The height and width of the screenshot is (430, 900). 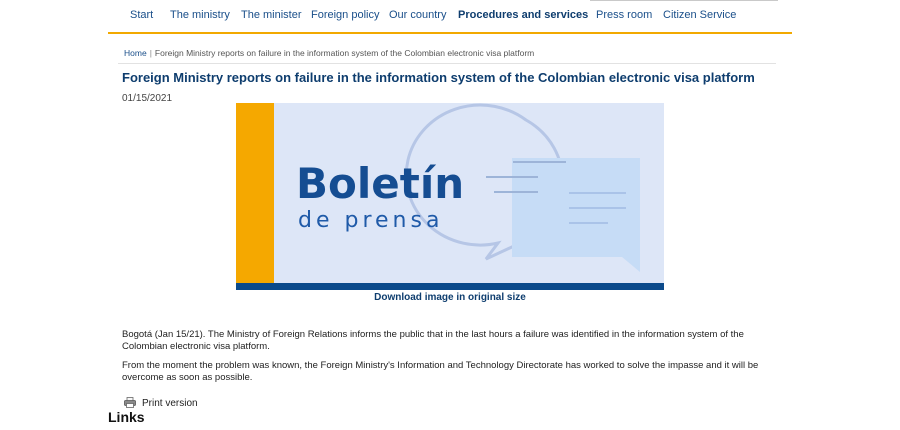 I want to click on article-date: 01/15/2021, so click(x=147, y=98).